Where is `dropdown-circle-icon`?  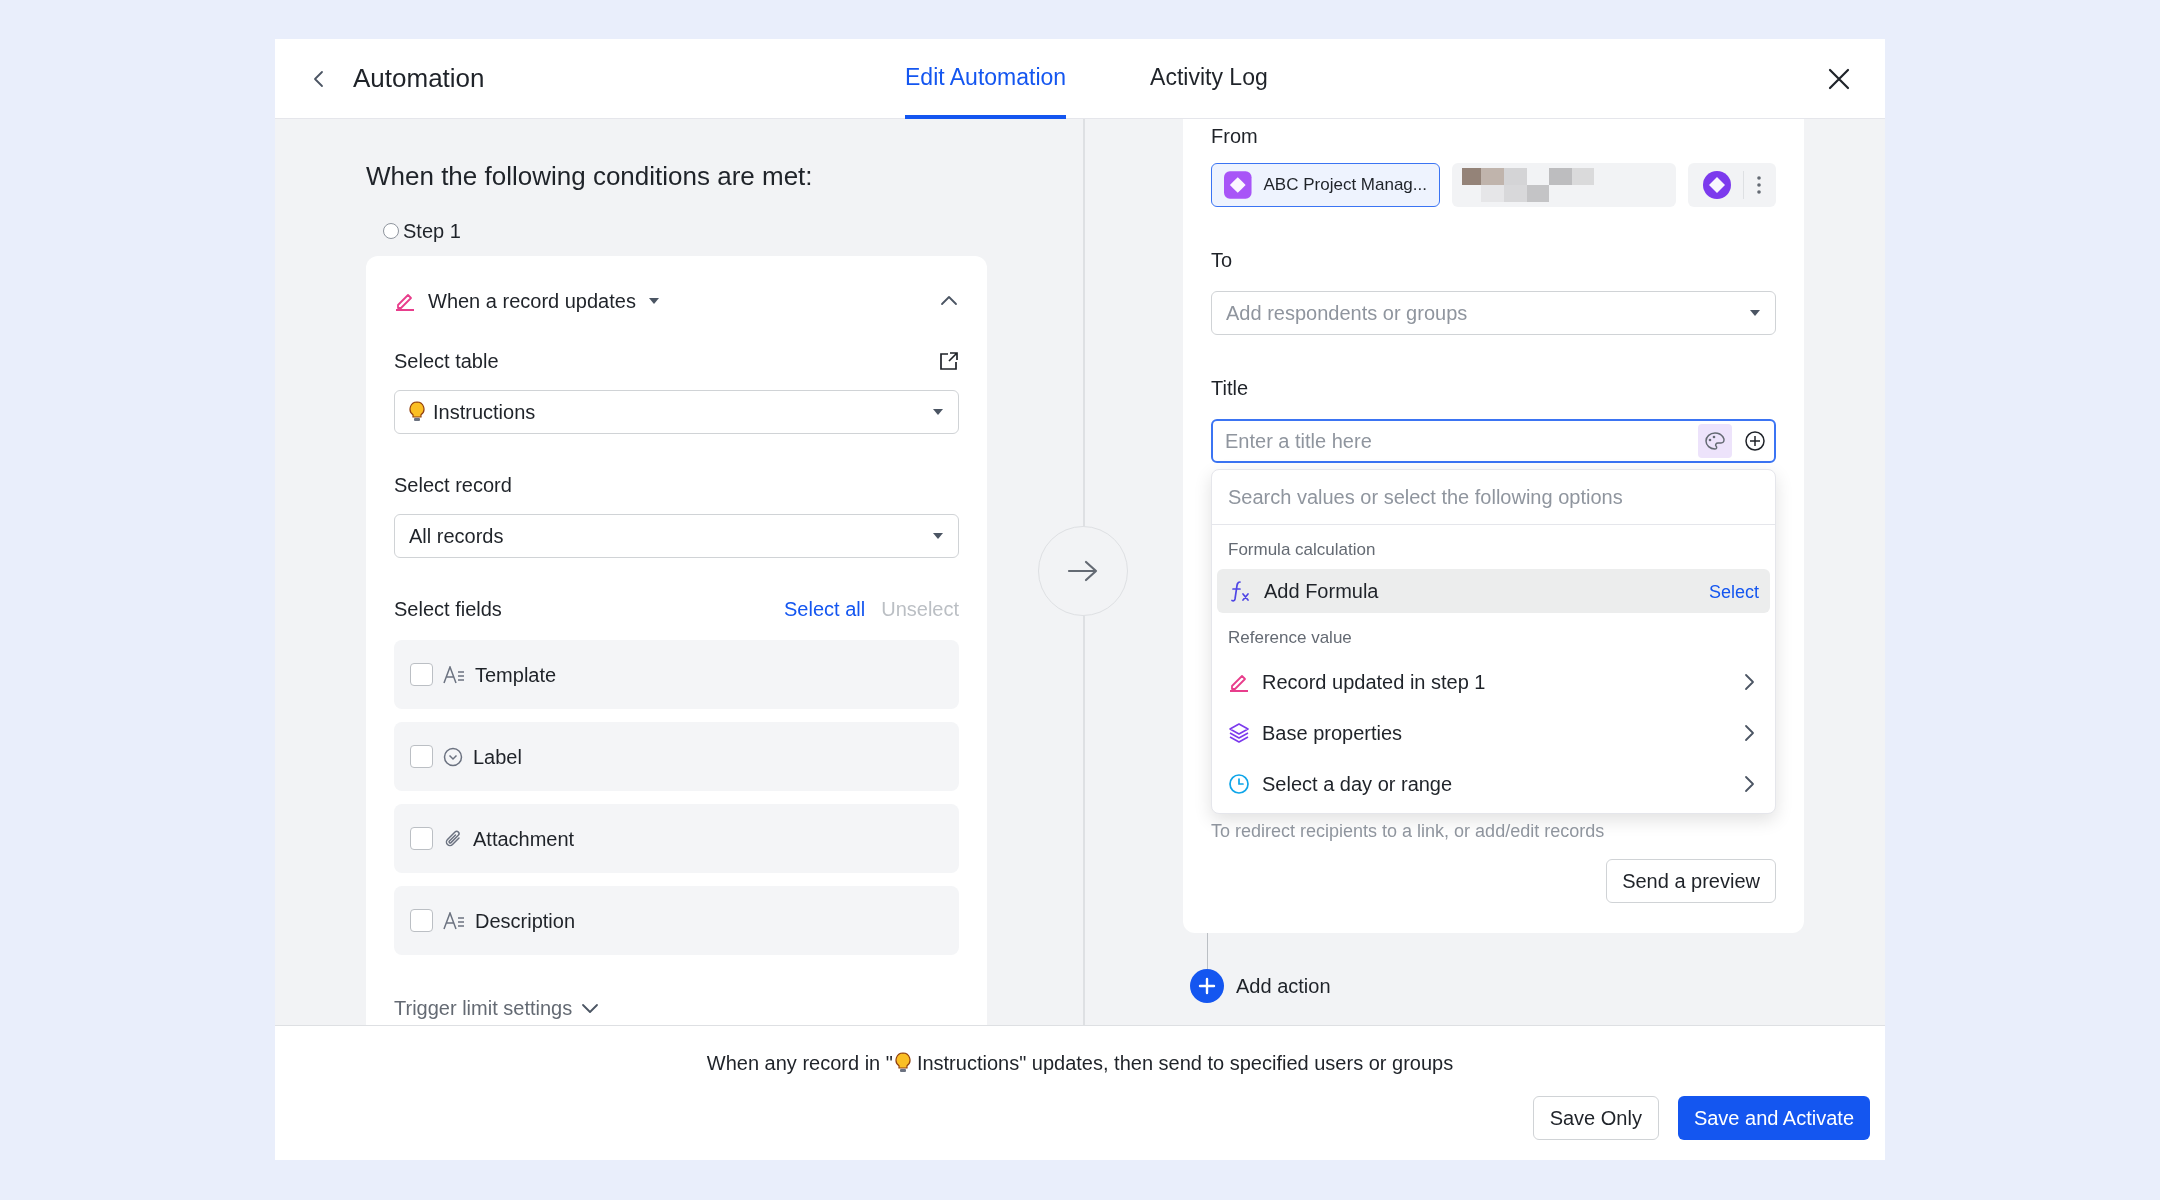
dropdown-circle-icon is located at coordinates (453, 756).